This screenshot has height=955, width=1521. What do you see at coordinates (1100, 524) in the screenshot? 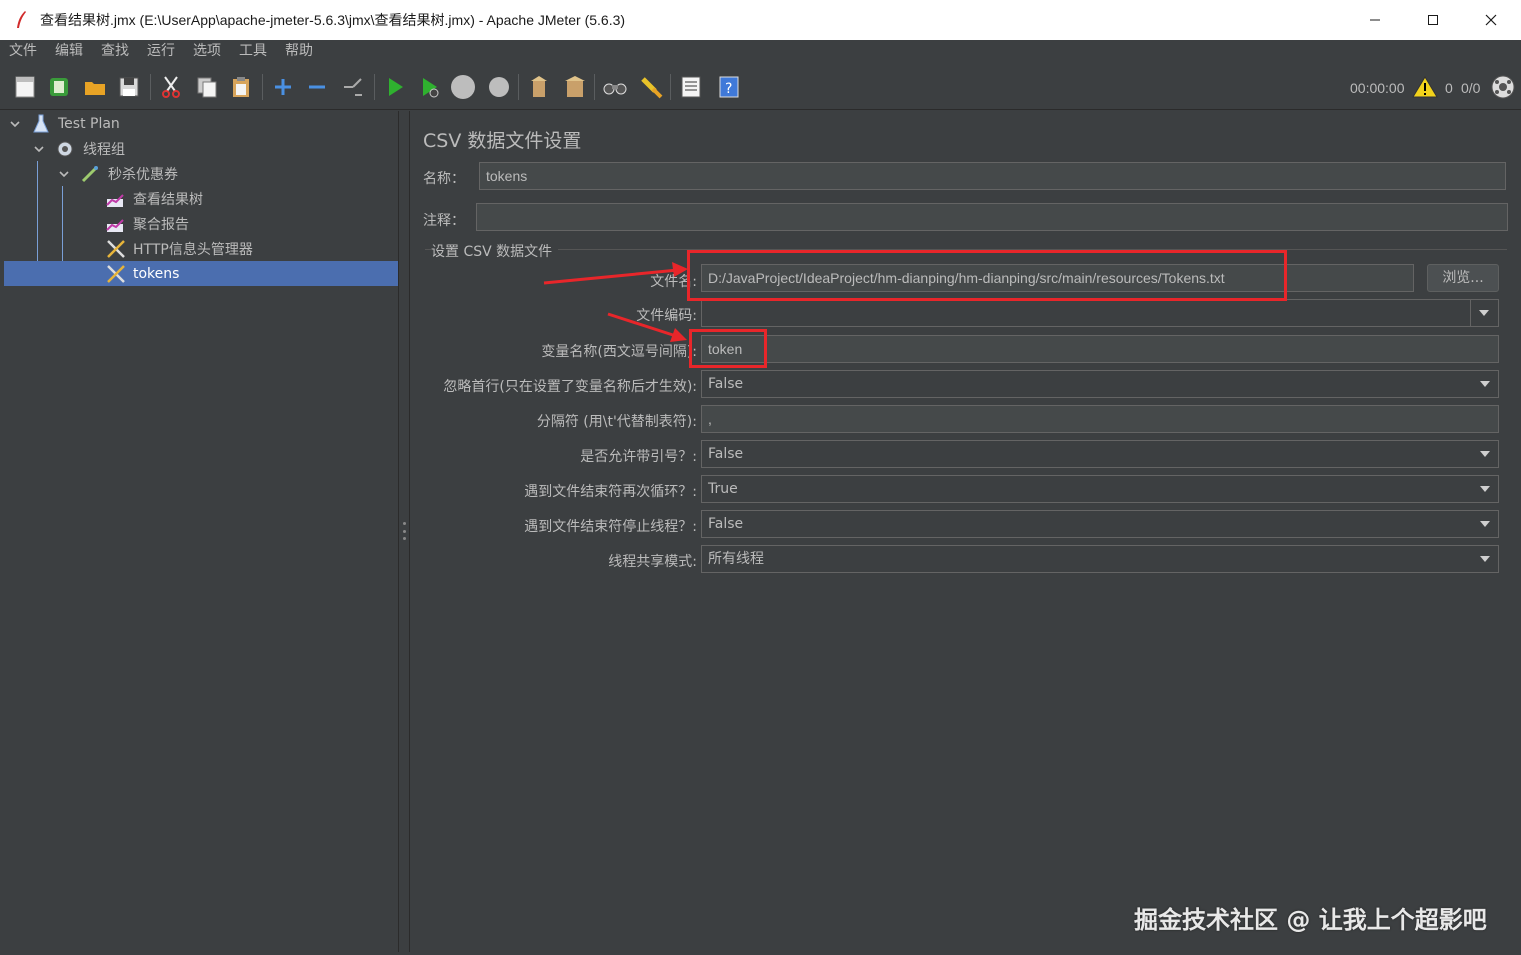
I see `stop-thread-eof-combo: False` at bounding box center [1100, 524].